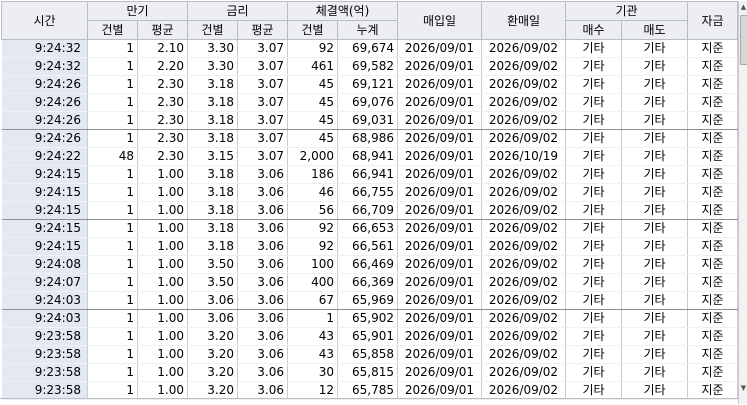 Image resolution: width=747 pixels, height=405 pixels. I want to click on cell-amount-total: 65,969, so click(367, 300).